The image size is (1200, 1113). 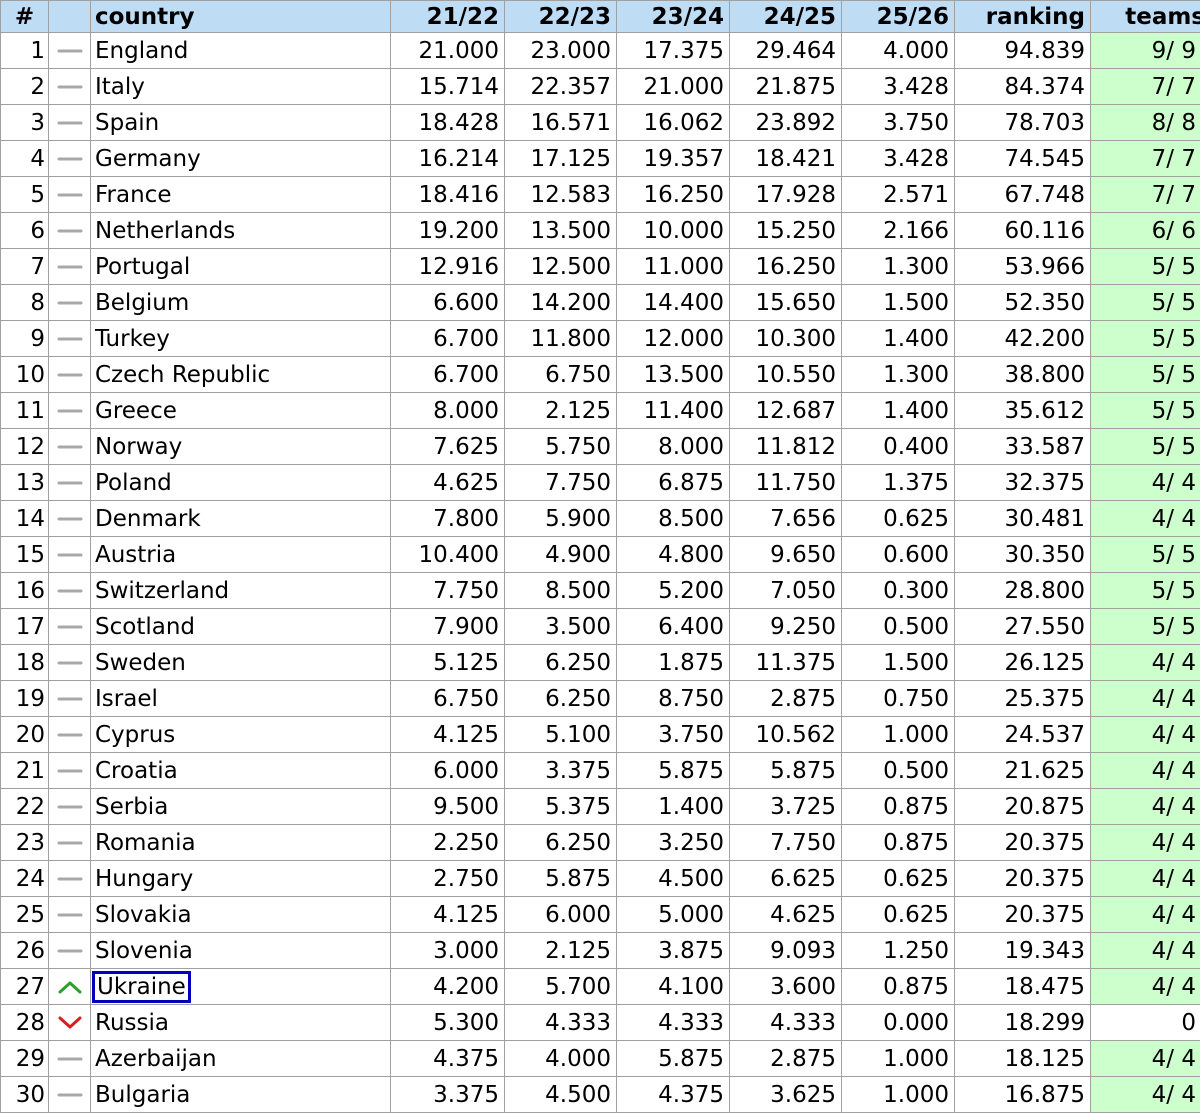 What do you see at coordinates (162, 591) in the screenshot?
I see `country-link: Switzerland` at bounding box center [162, 591].